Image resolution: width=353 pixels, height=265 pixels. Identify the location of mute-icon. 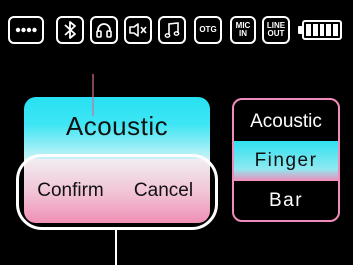
(138, 30).